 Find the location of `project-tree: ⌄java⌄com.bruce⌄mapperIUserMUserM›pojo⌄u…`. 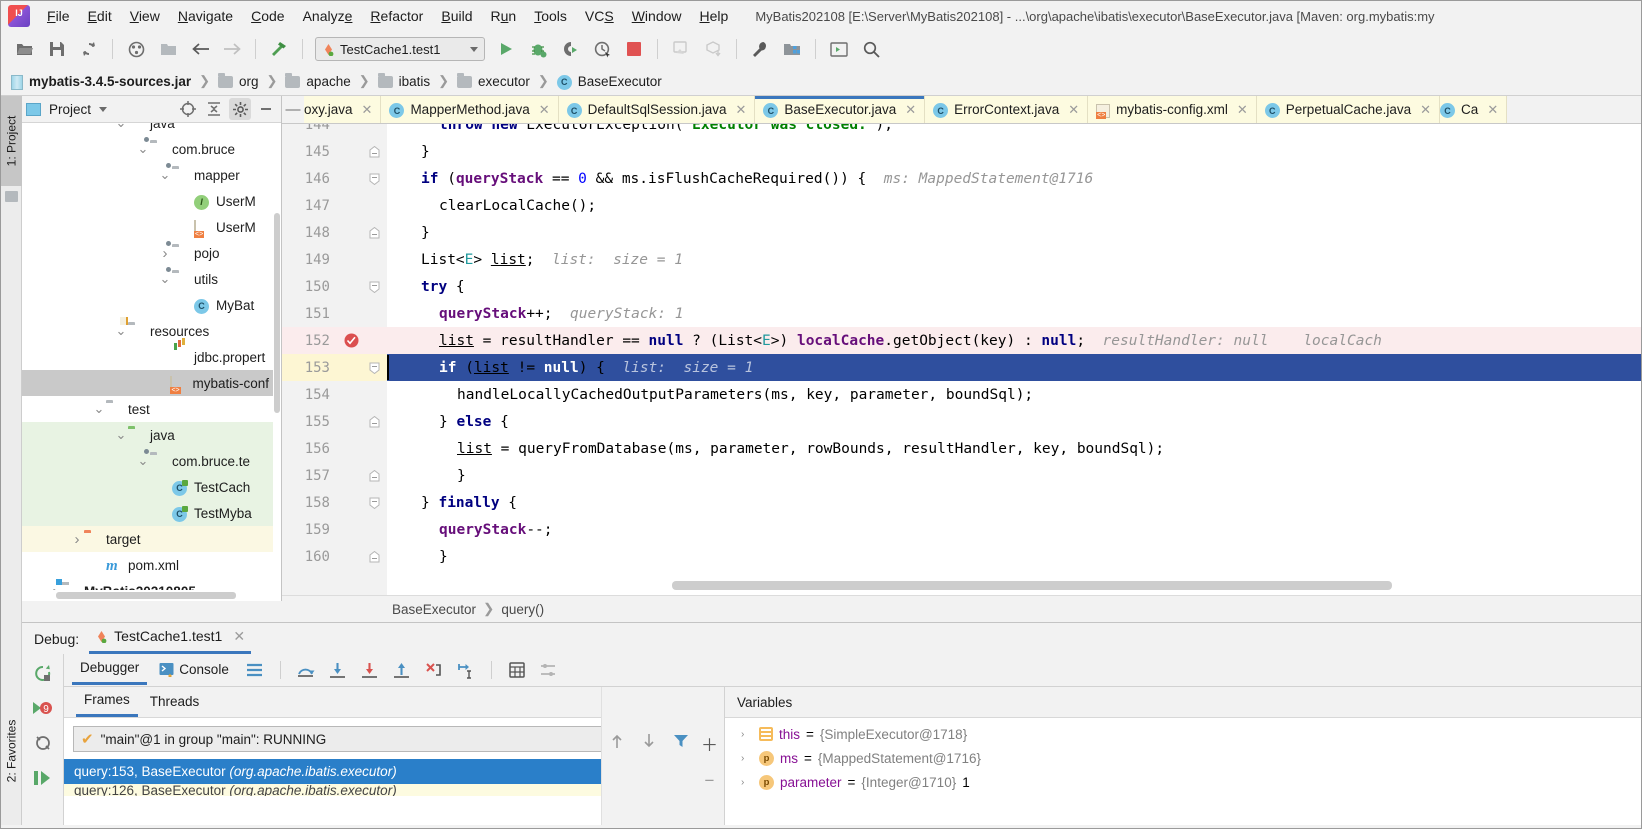

project-tree: ⌄java⌄com.bruce⌄mapperIUserMUserM›pojo⌄u… is located at coordinates (147, 356).